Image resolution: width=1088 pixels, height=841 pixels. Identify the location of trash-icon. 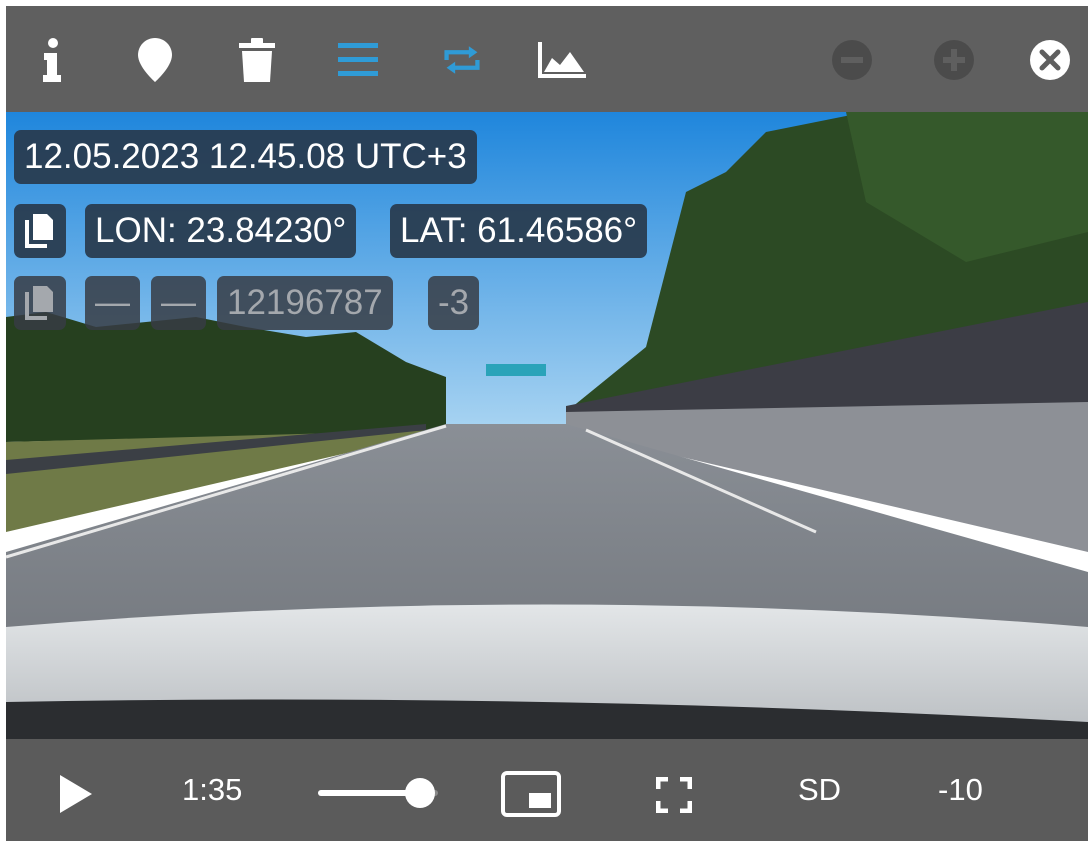
(257, 60).